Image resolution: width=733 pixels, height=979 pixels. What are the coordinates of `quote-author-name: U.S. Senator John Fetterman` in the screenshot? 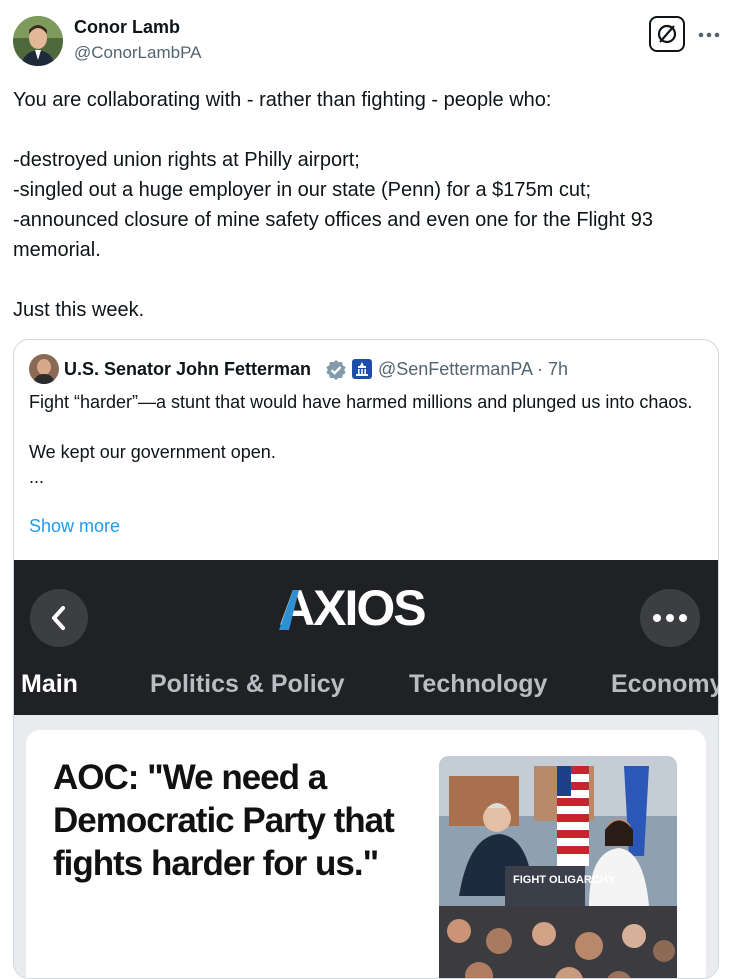 It's located at (187, 369).